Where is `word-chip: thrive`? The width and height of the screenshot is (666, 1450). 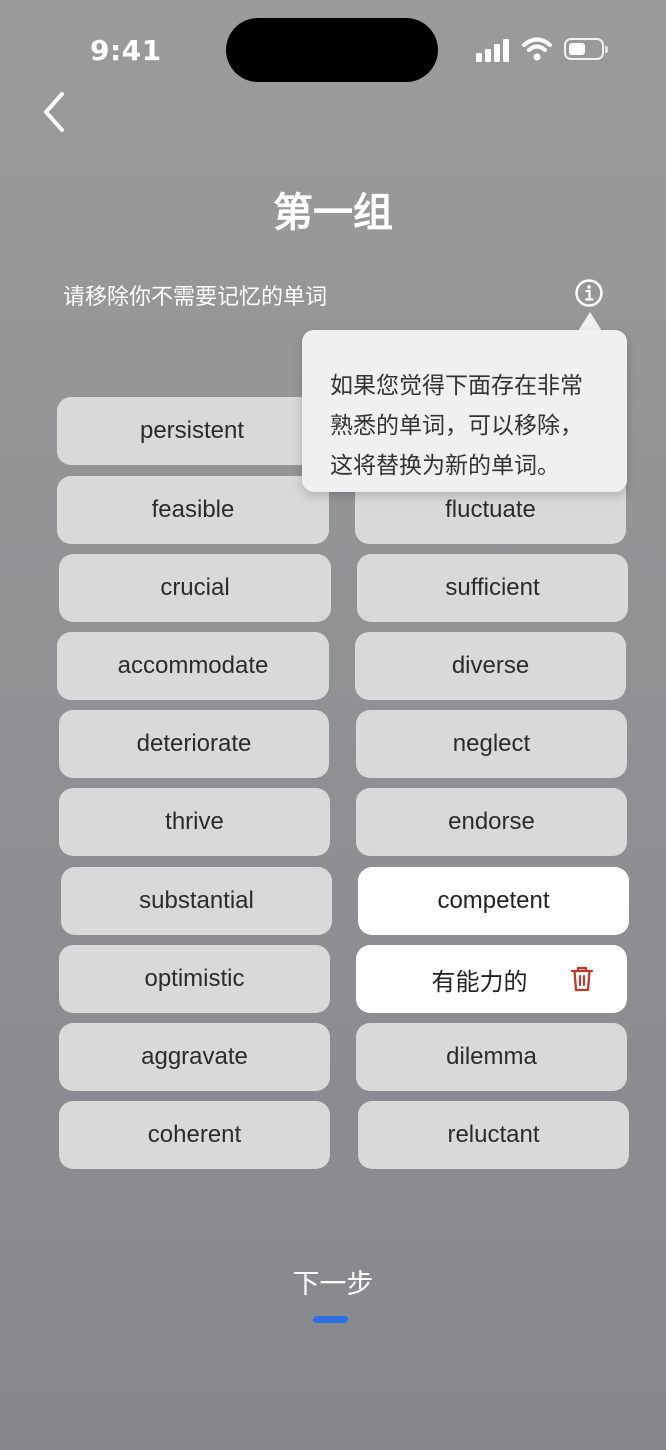 word-chip: thrive is located at coordinates (194, 822).